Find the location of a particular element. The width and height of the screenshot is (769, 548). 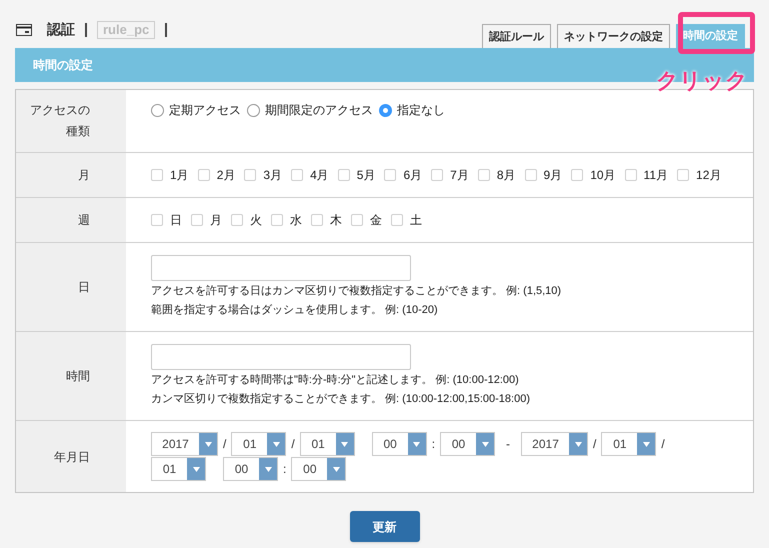

checkbox-label: 12月 is located at coordinates (709, 175).